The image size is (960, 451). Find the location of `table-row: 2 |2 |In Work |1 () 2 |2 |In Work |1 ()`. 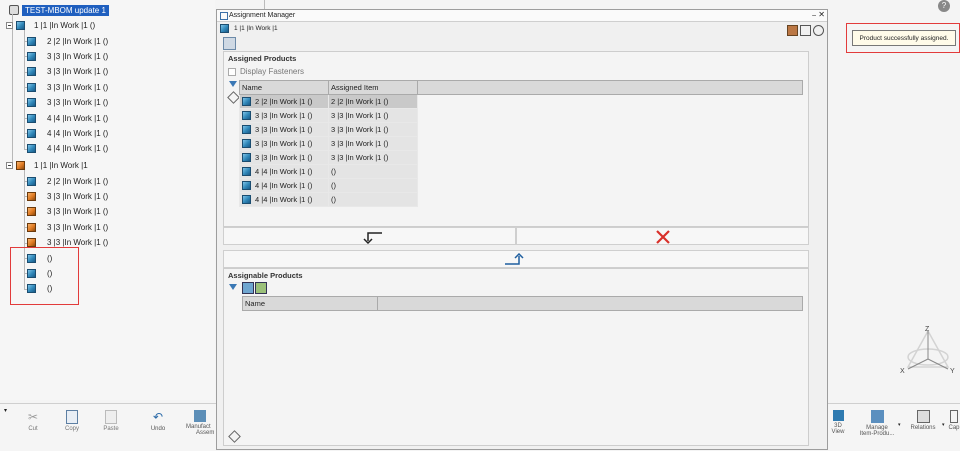

table-row: 2 |2 |In Work |1 () 2 |2 |In Work |1 () is located at coordinates (521, 101).